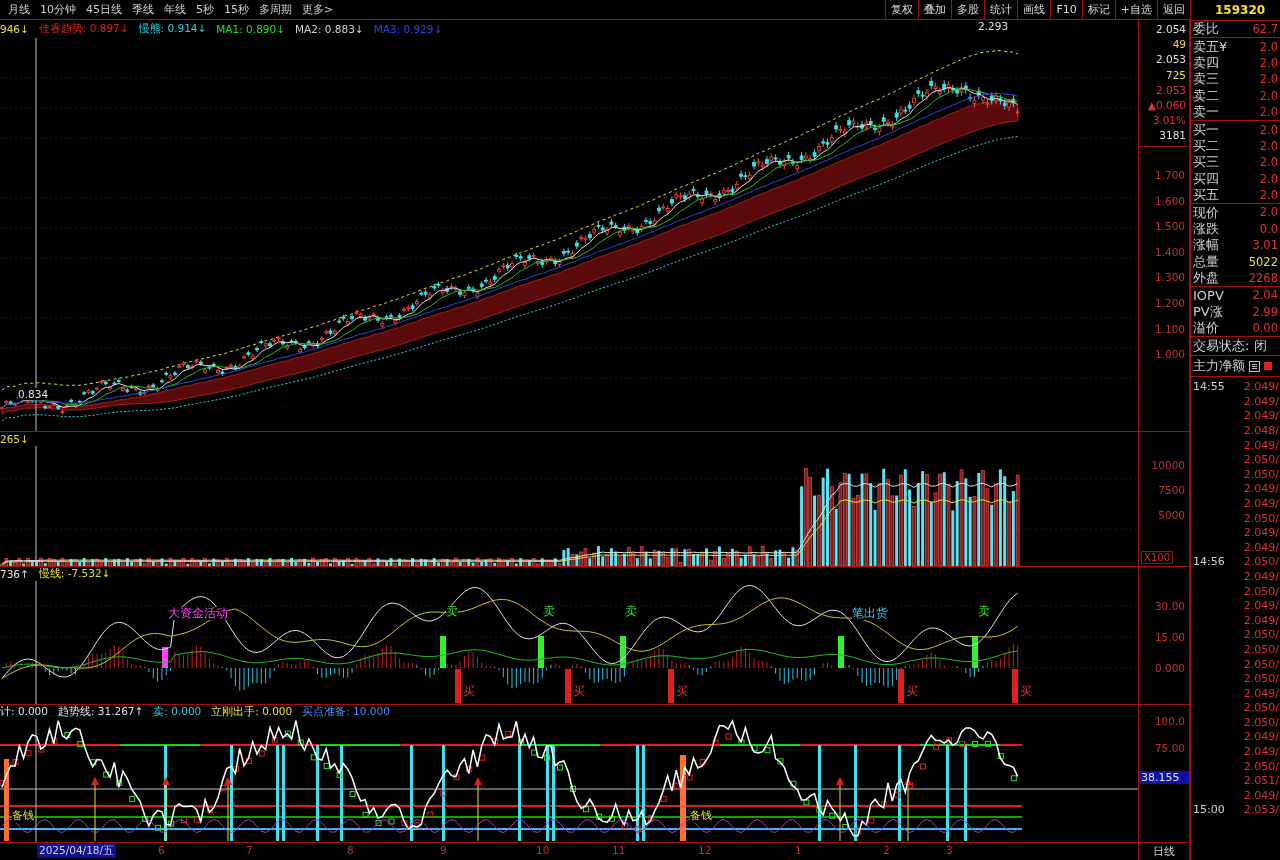 Image resolution: width=1280 pixels, height=860 pixels. Describe the element at coordinates (886, 850) in the screenshot. I see `date-label: 2` at that location.